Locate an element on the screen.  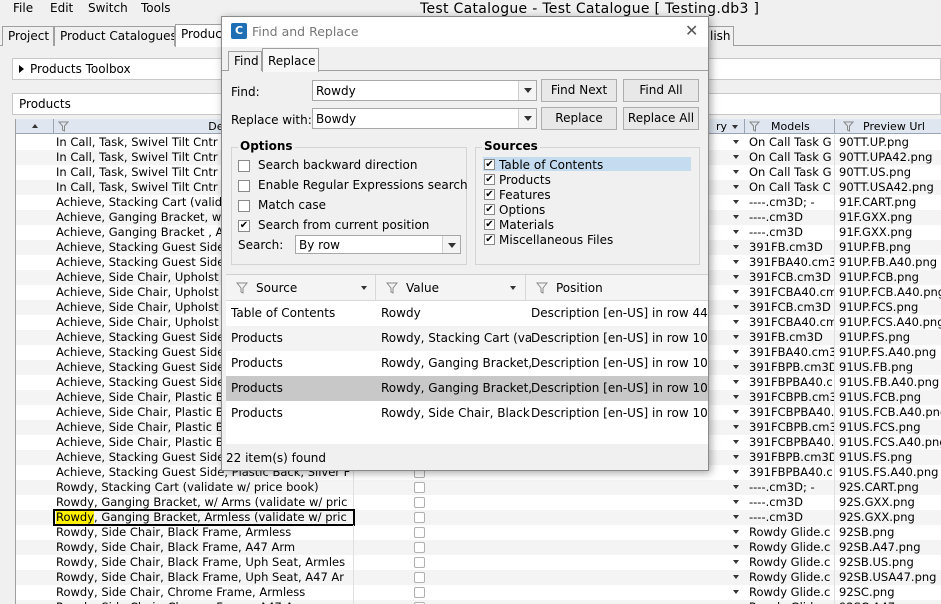
col-models: Models is located at coordinates (790, 126).